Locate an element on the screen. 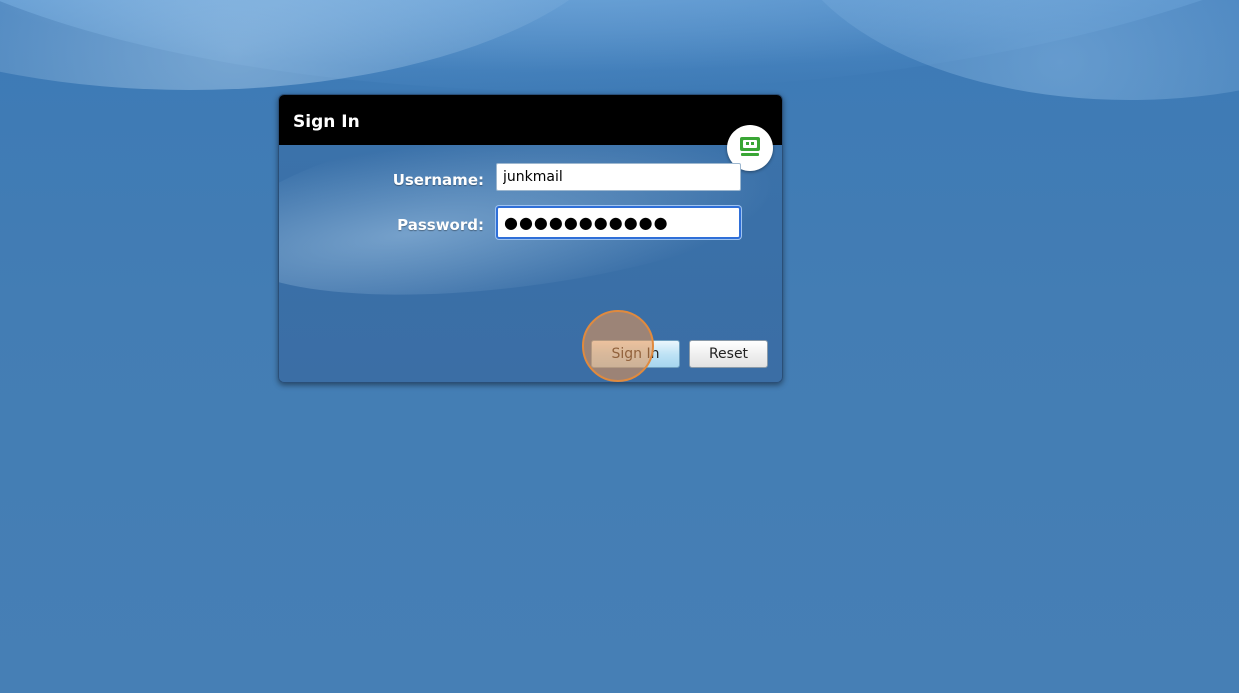 This screenshot has height=693, width=1239. dialog-header: Sign In is located at coordinates (530, 120).